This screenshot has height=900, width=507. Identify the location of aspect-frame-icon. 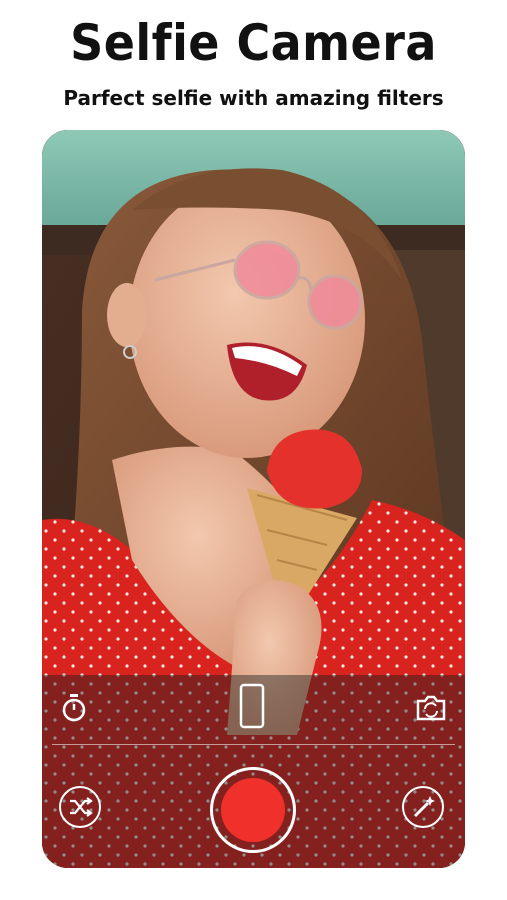
(252, 706).